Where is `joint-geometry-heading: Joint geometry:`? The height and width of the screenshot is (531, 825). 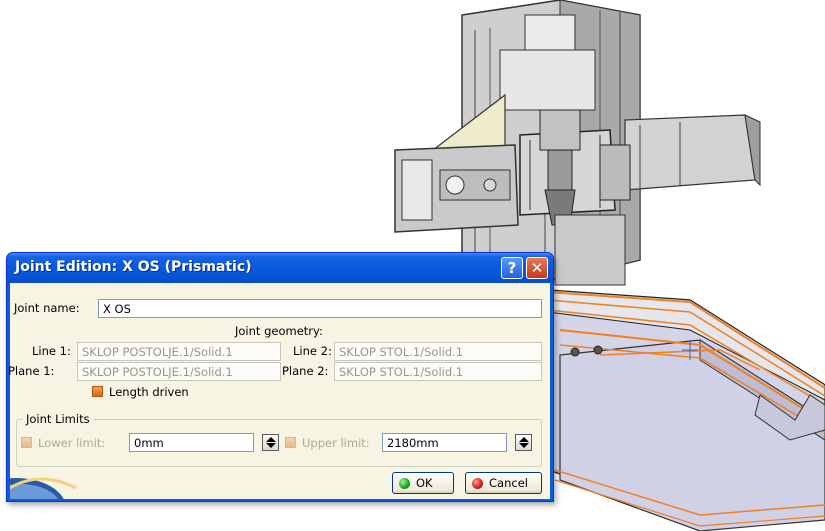
joint-geometry-heading: Joint geometry: is located at coordinates (279, 331).